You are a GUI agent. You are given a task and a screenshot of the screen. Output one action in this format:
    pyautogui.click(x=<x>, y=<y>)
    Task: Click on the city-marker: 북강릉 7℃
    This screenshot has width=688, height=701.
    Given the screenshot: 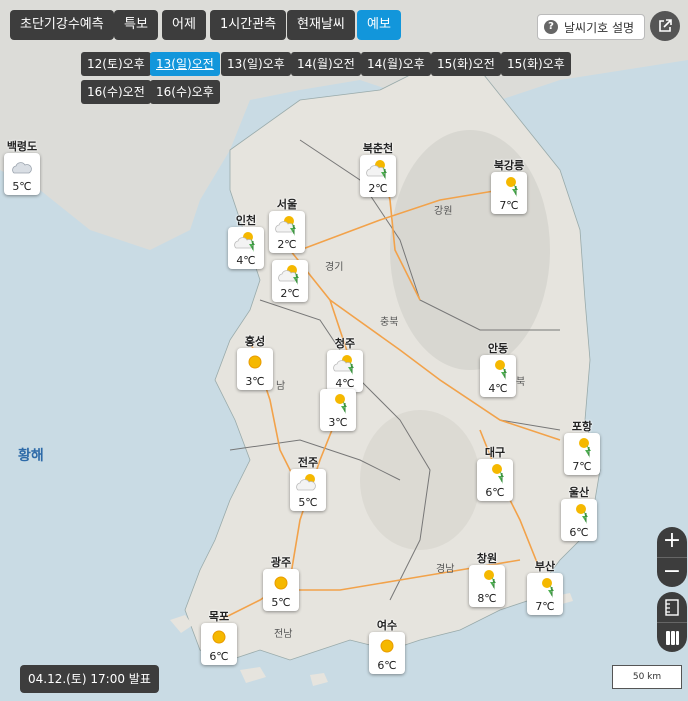 What is the action you would take?
    pyautogui.click(x=509, y=185)
    